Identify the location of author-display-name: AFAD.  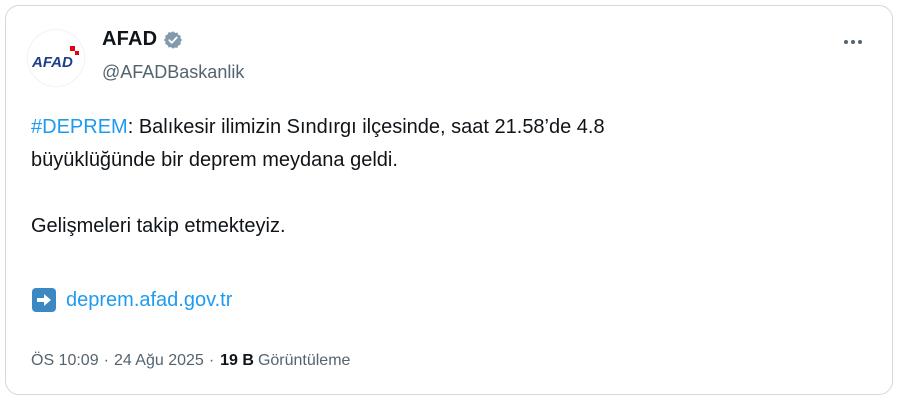
(129, 39).